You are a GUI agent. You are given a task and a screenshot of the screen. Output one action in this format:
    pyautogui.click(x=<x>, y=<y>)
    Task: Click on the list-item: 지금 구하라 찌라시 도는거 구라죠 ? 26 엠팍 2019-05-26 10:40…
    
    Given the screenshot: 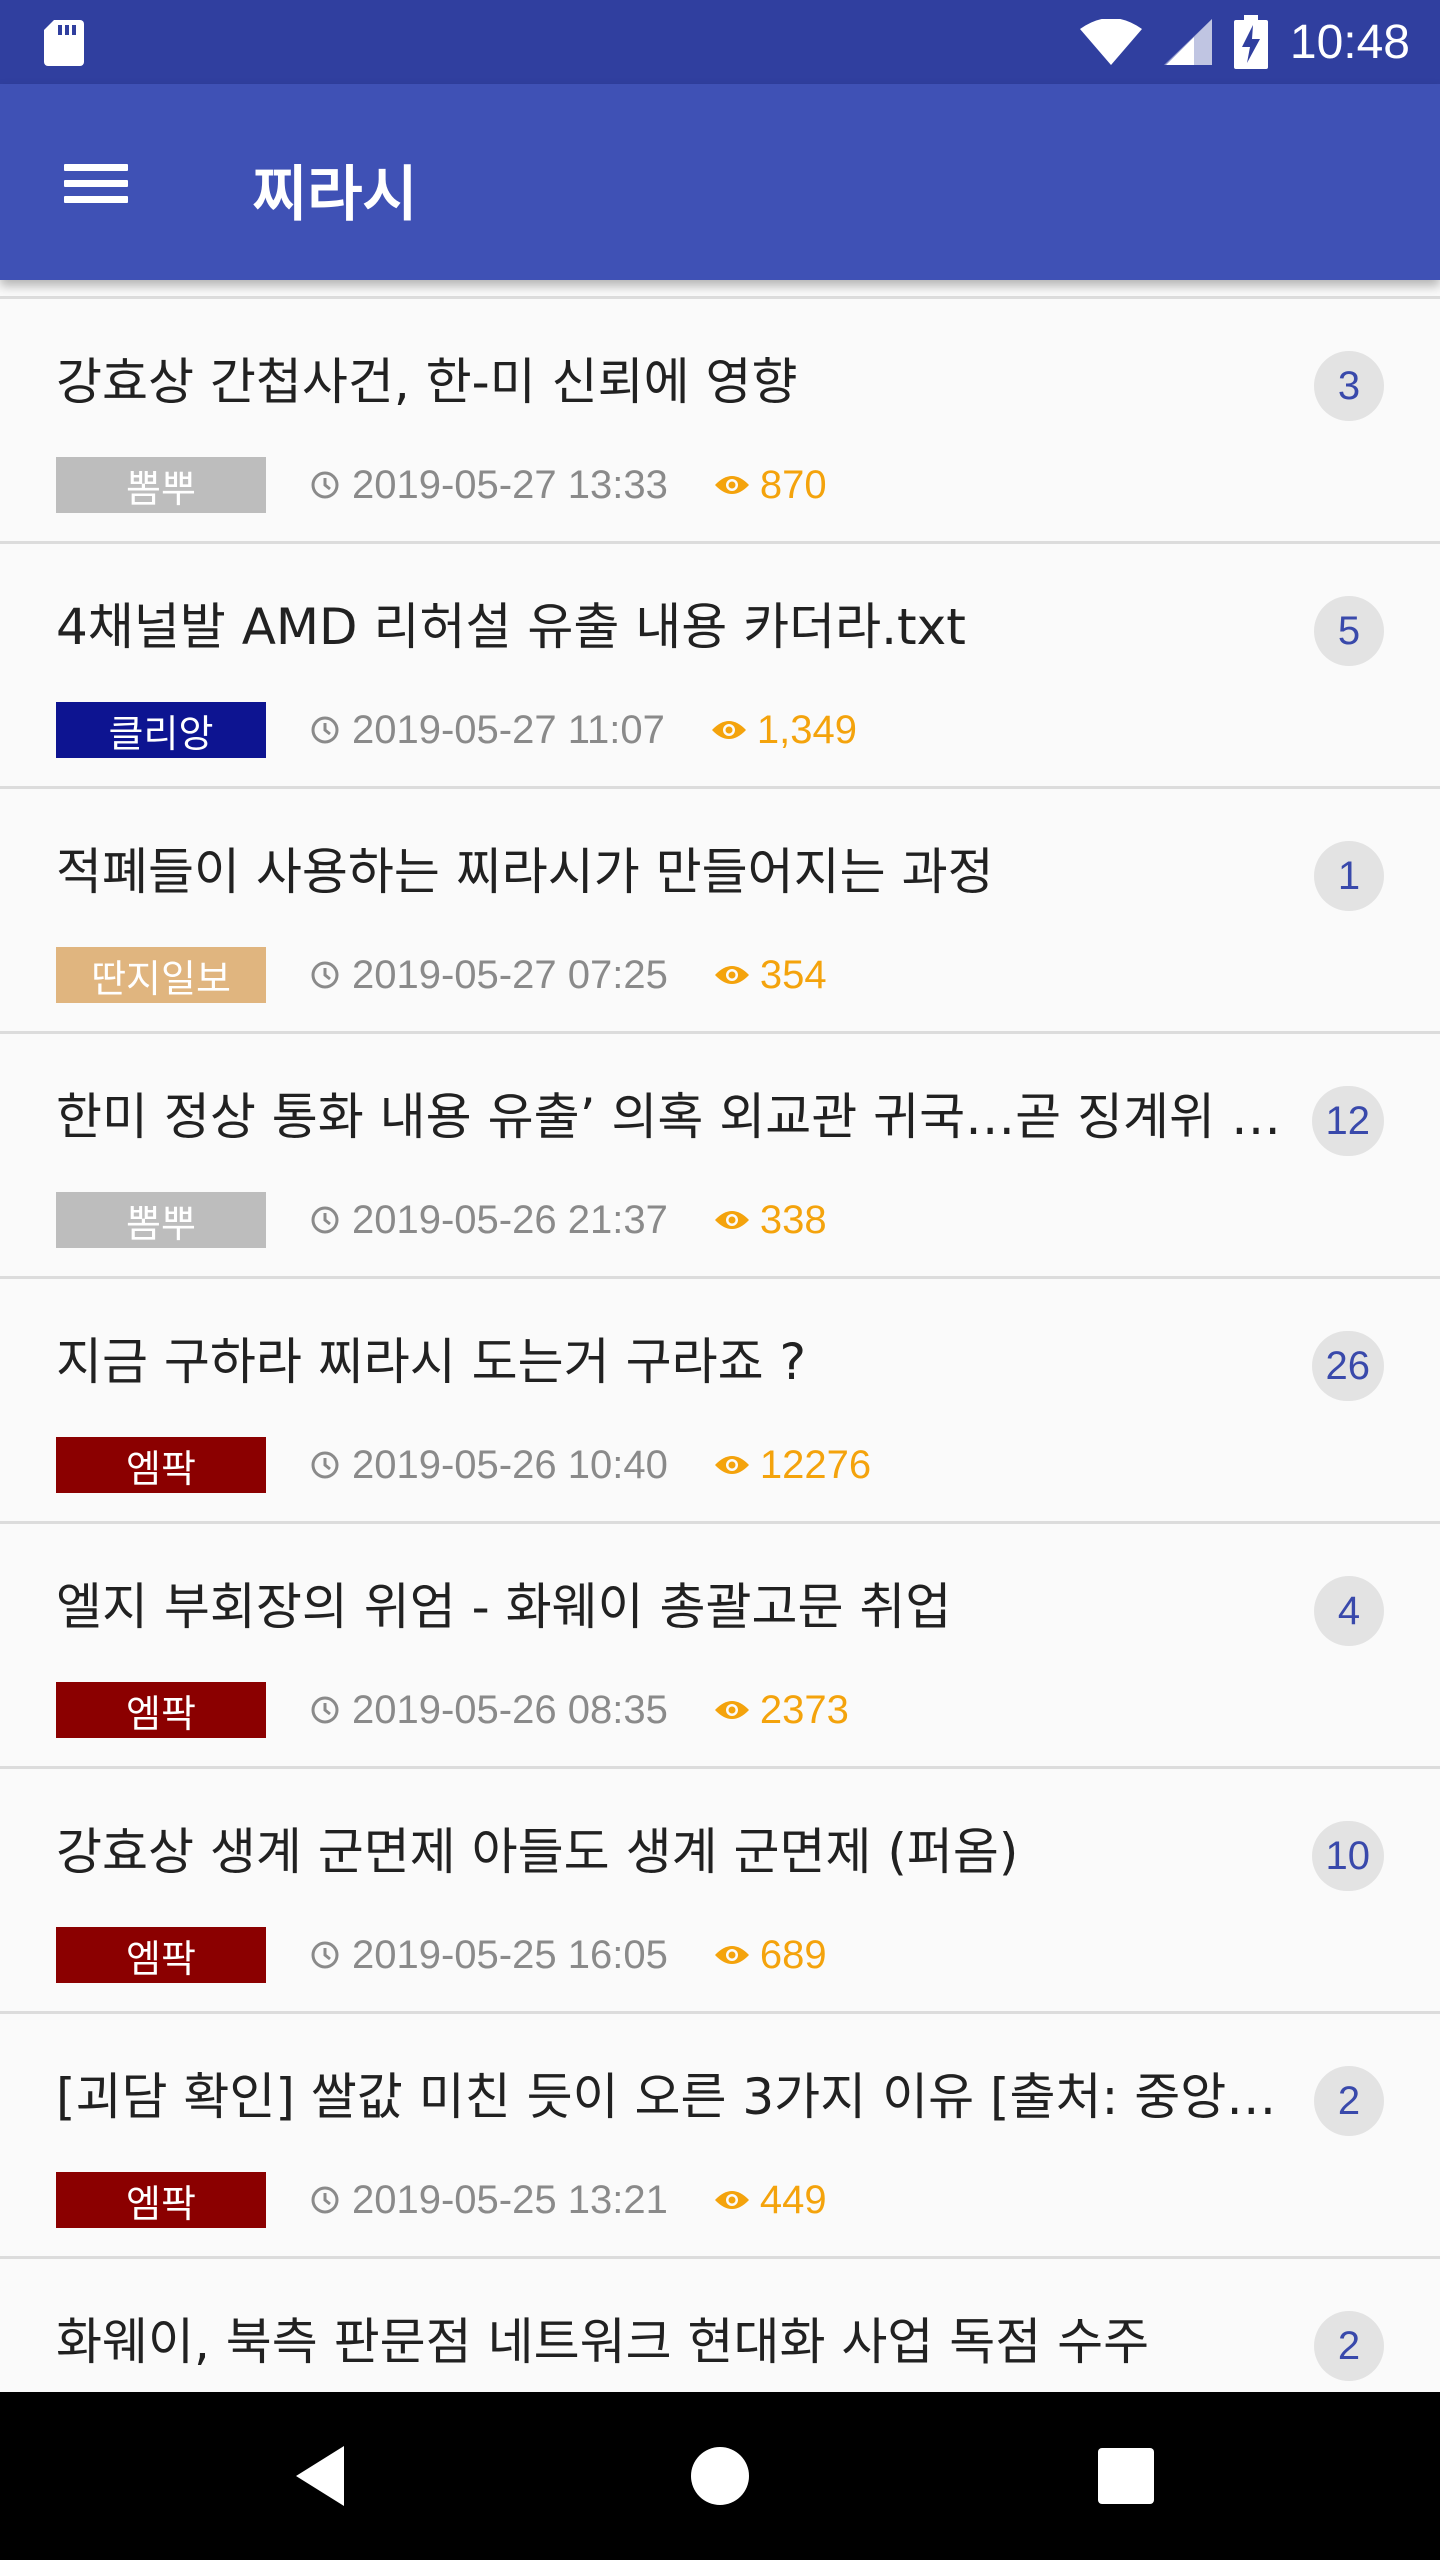 What is the action you would take?
    pyautogui.click(x=720, y=1401)
    